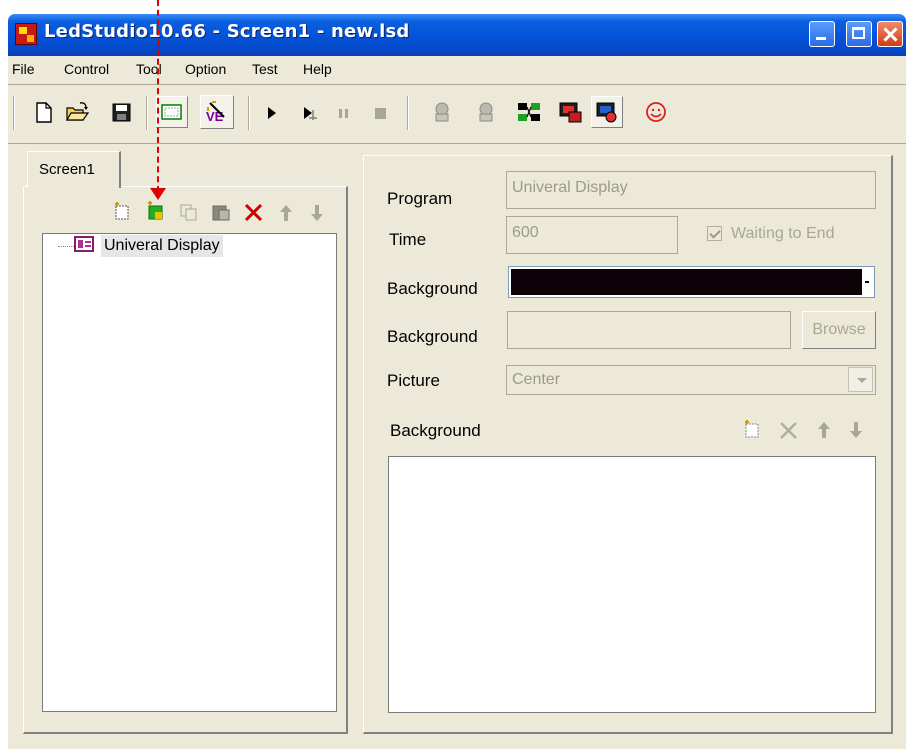 This screenshot has width=906, height=749. Describe the element at coordinates (84, 244) in the screenshot. I see `display-icon` at that location.